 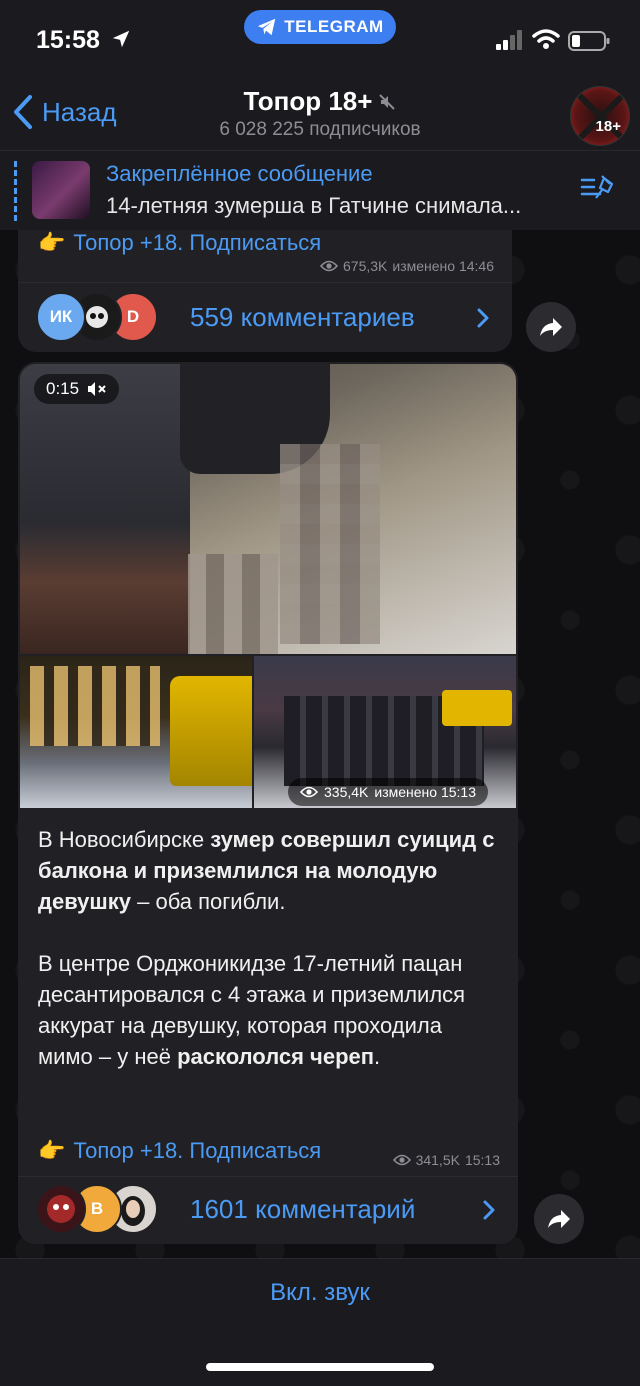 I want to click on message-meta: 675,3K изменено 14:46, so click(x=407, y=266).